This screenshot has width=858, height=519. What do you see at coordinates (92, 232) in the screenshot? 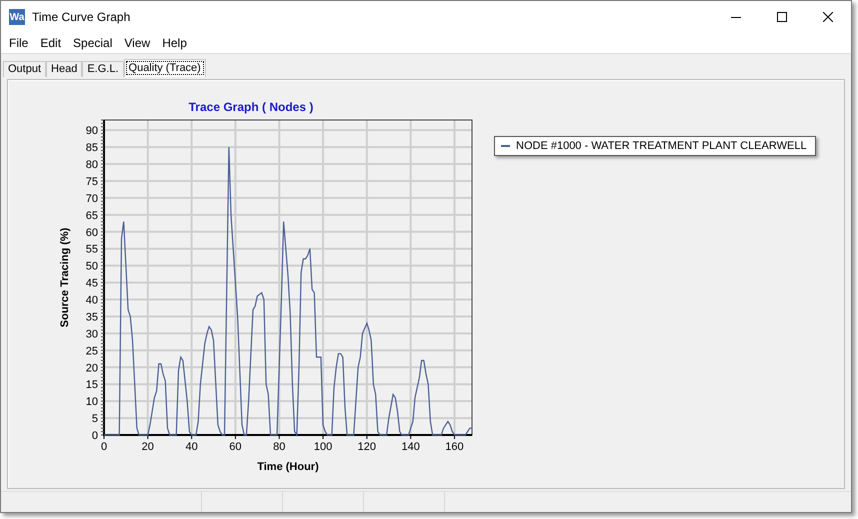
I see `y-tick-label: 60` at bounding box center [92, 232].